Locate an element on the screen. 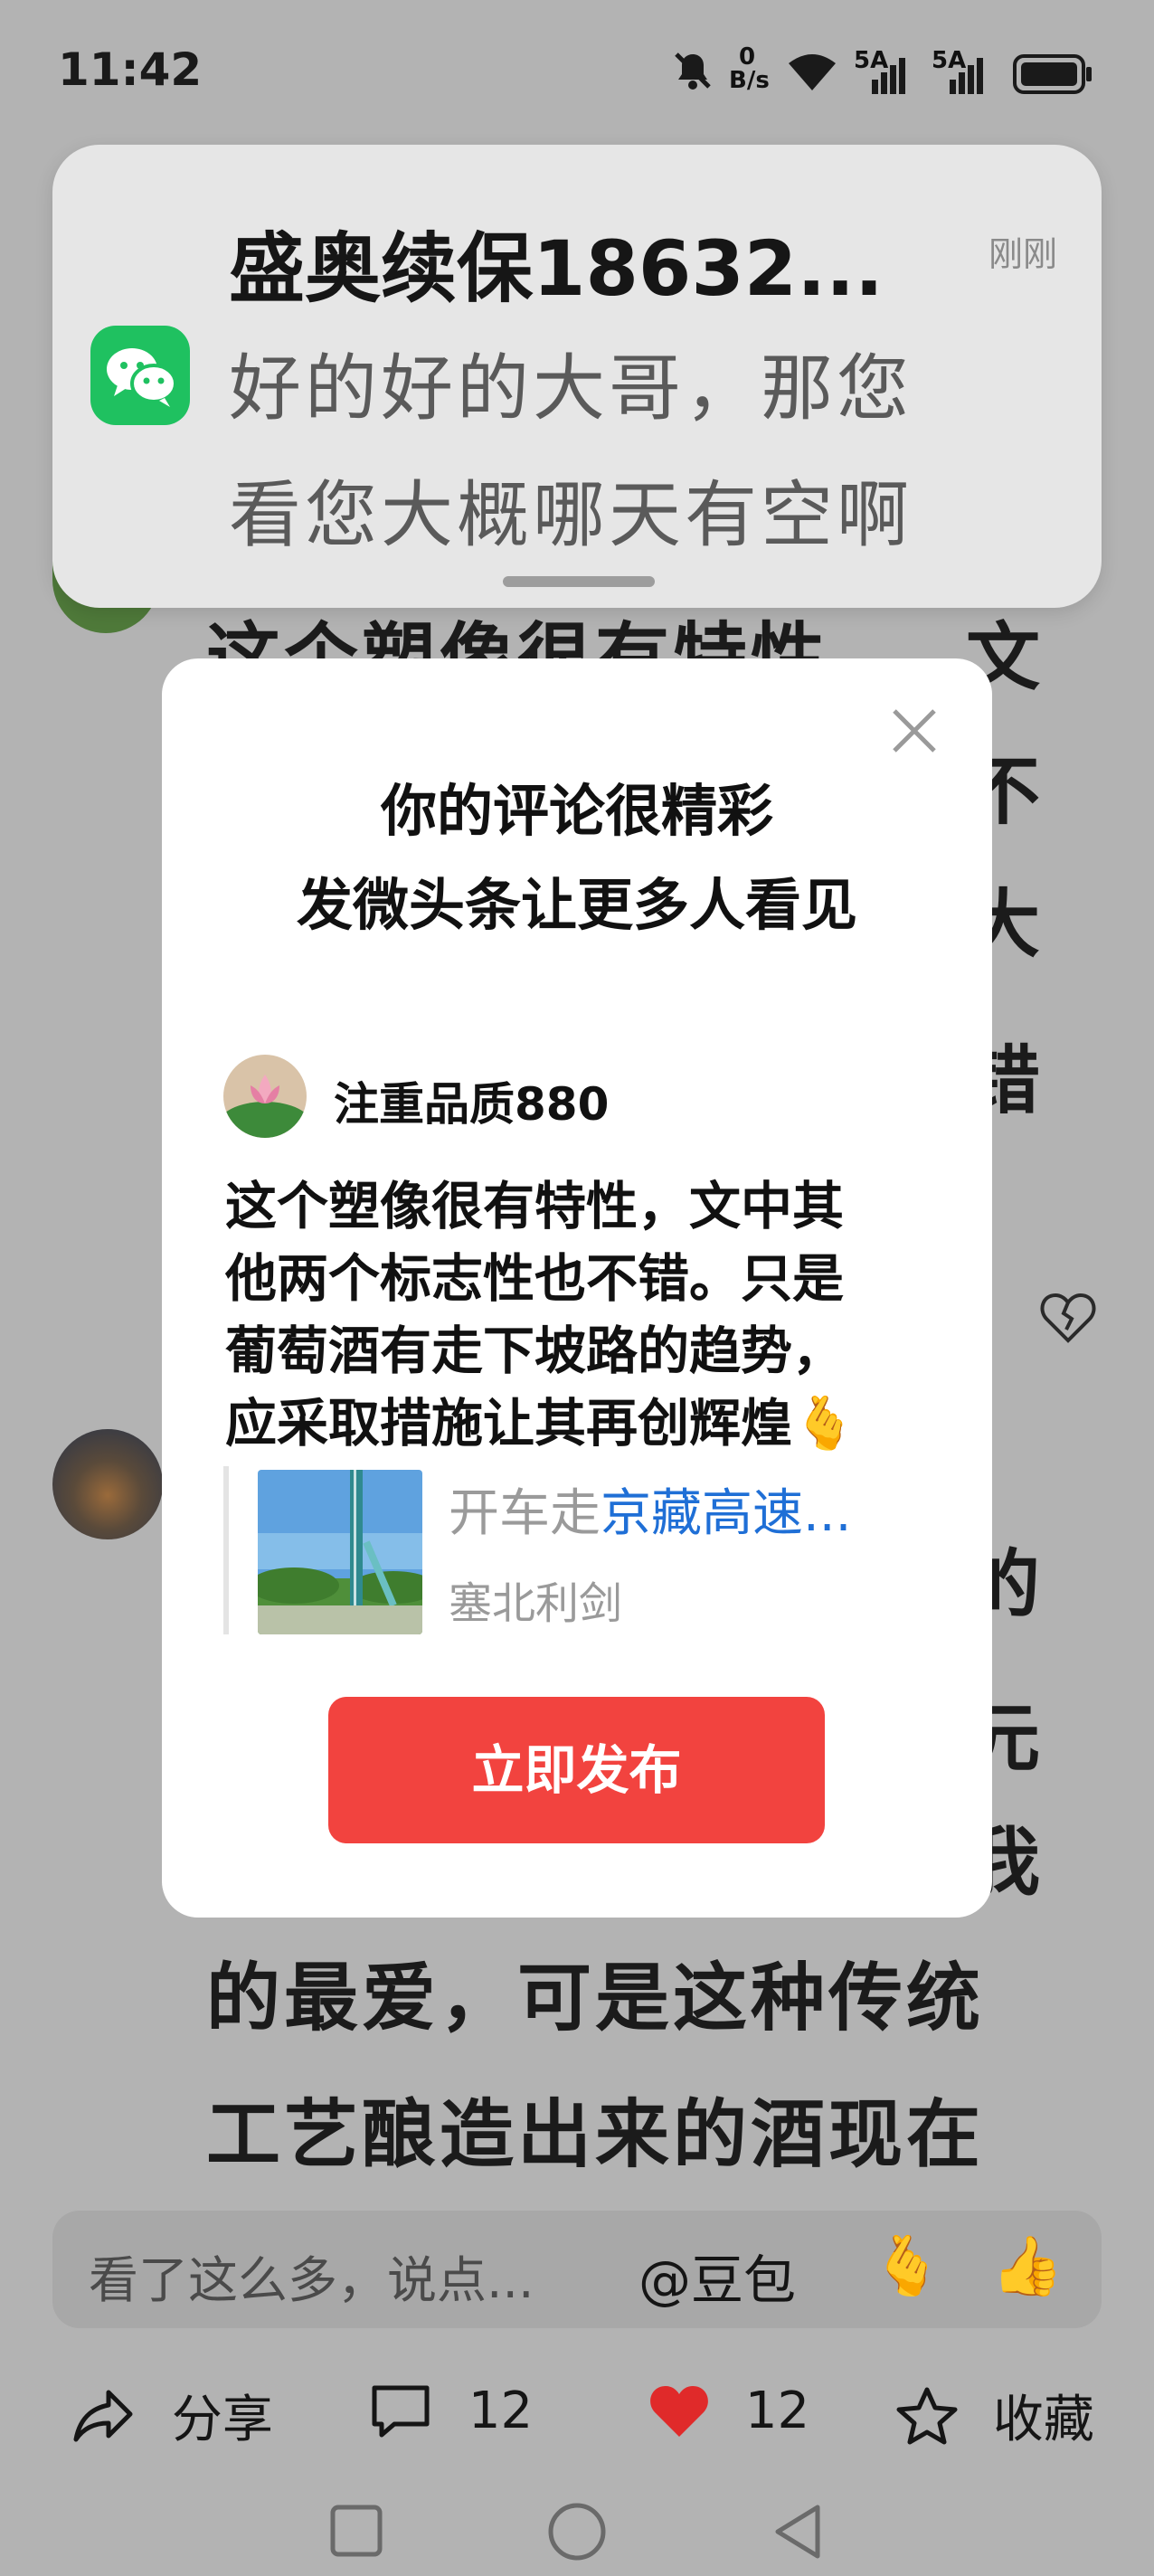  comment-text-line: 应采取措施让其再创辉煌🫰 is located at coordinates (540, 1424).